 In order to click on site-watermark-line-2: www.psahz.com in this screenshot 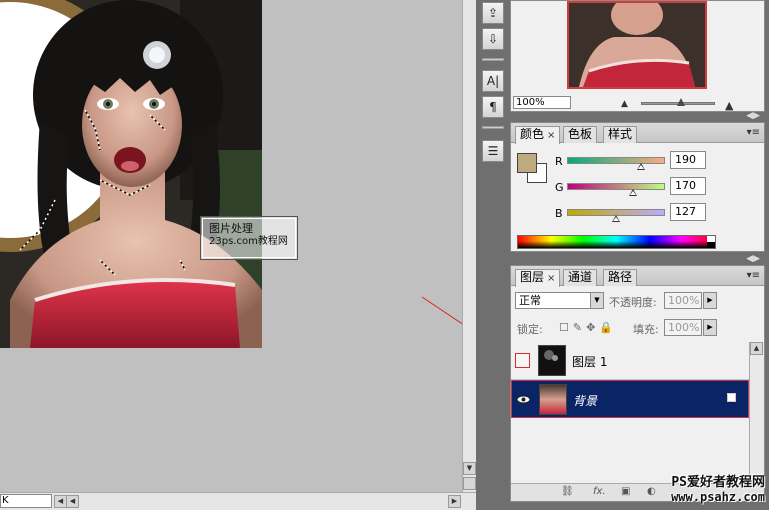, I will do `click(718, 497)`.